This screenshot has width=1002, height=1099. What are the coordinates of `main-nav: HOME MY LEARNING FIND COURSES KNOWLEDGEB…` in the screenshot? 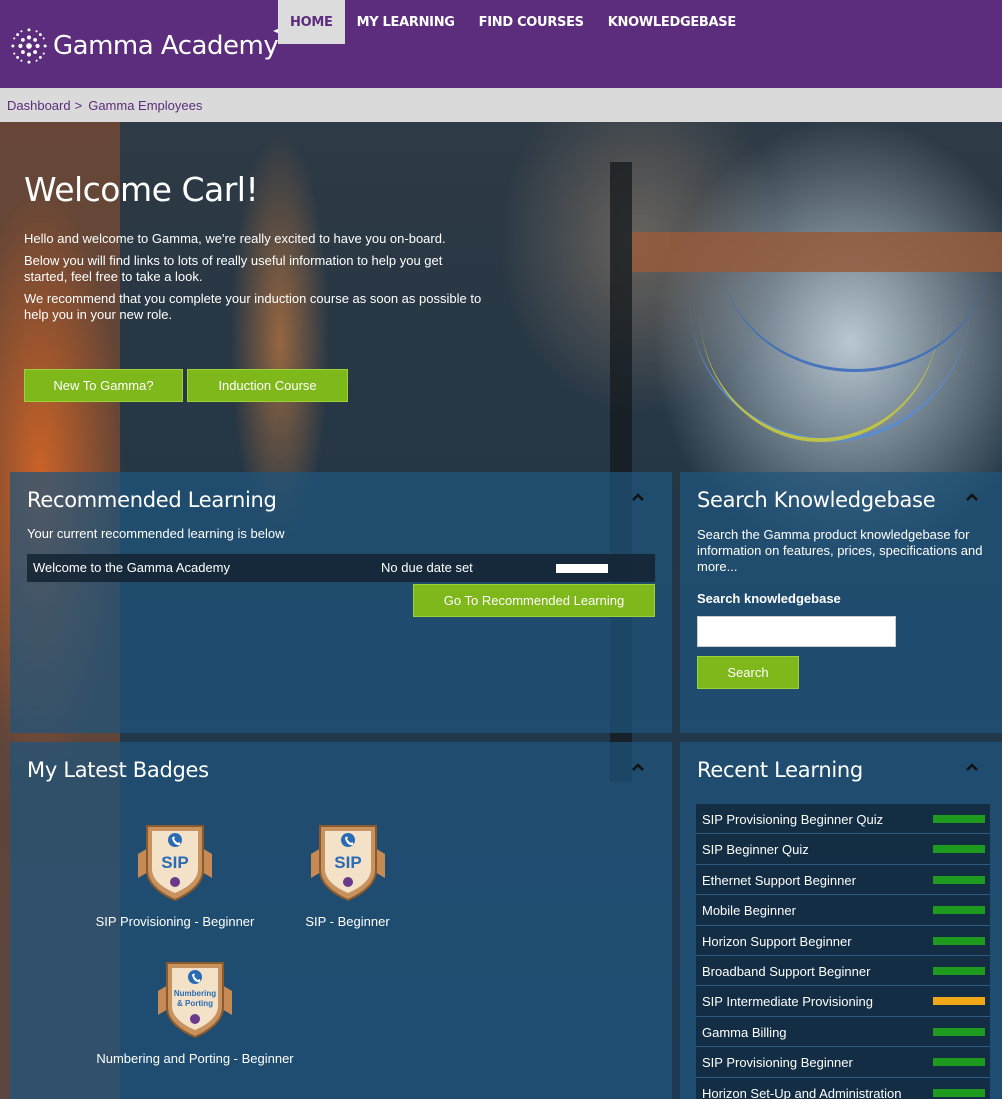 It's located at (513, 22).